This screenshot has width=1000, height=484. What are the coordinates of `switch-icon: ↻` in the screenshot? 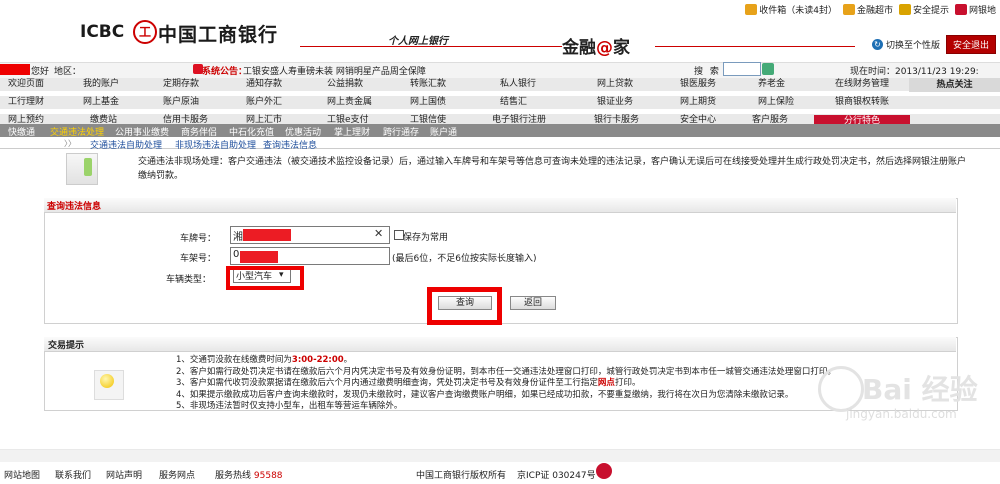 It's located at (877, 44).